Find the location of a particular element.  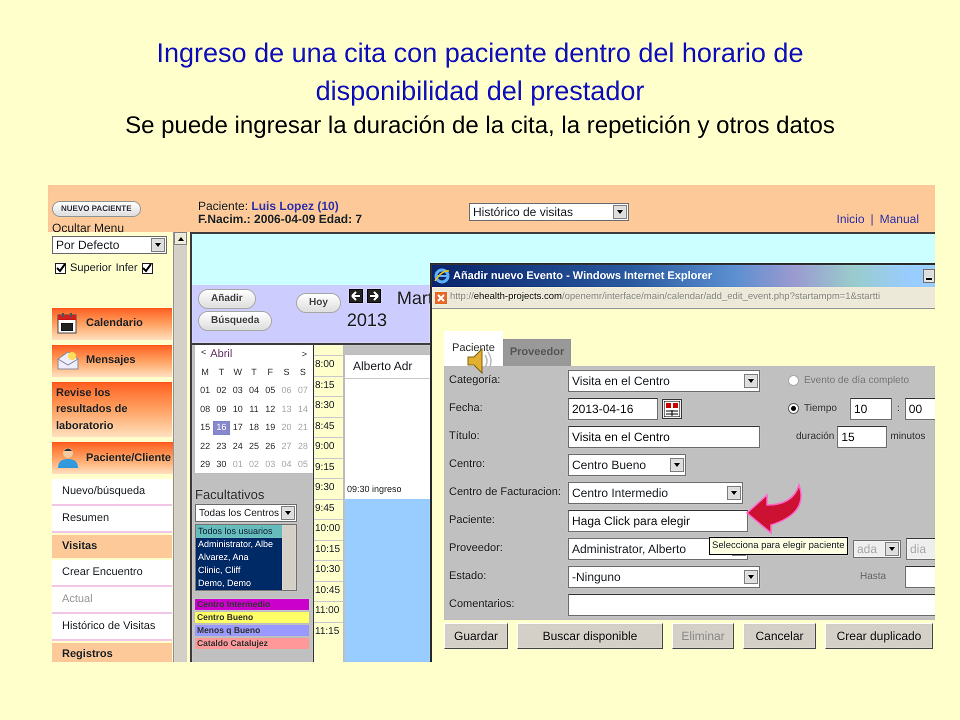

list-option: Alvarez, Ana is located at coordinates (239, 557).